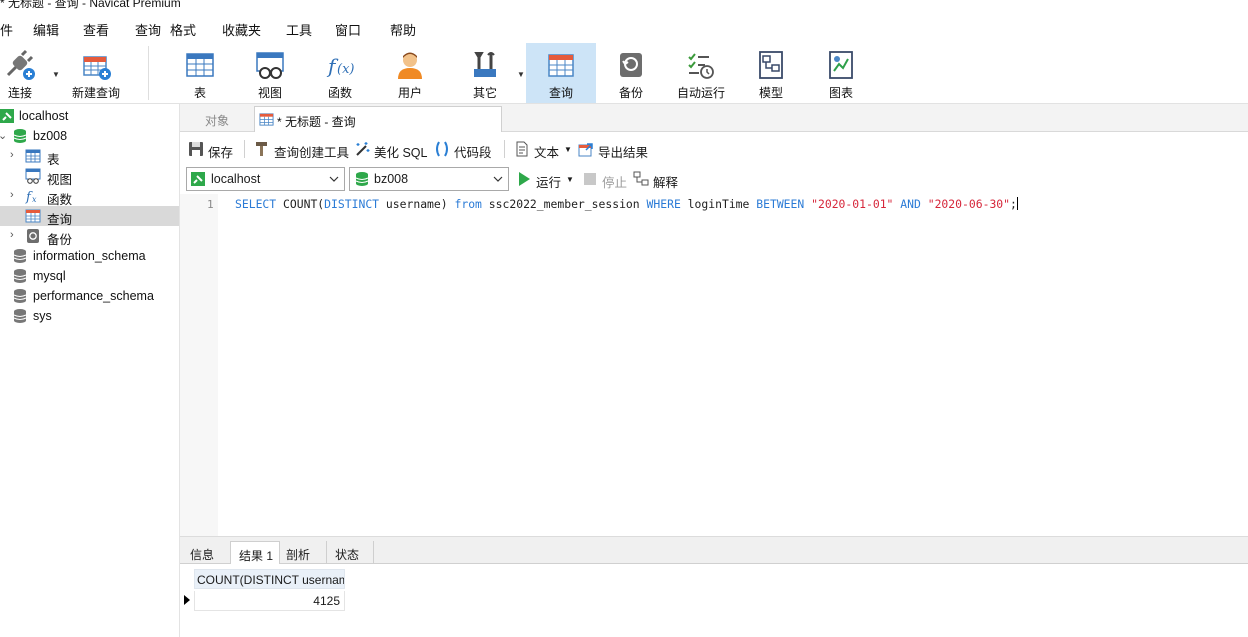  Describe the element at coordinates (210, 204) in the screenshot. I see `line-number: 1` at that location.